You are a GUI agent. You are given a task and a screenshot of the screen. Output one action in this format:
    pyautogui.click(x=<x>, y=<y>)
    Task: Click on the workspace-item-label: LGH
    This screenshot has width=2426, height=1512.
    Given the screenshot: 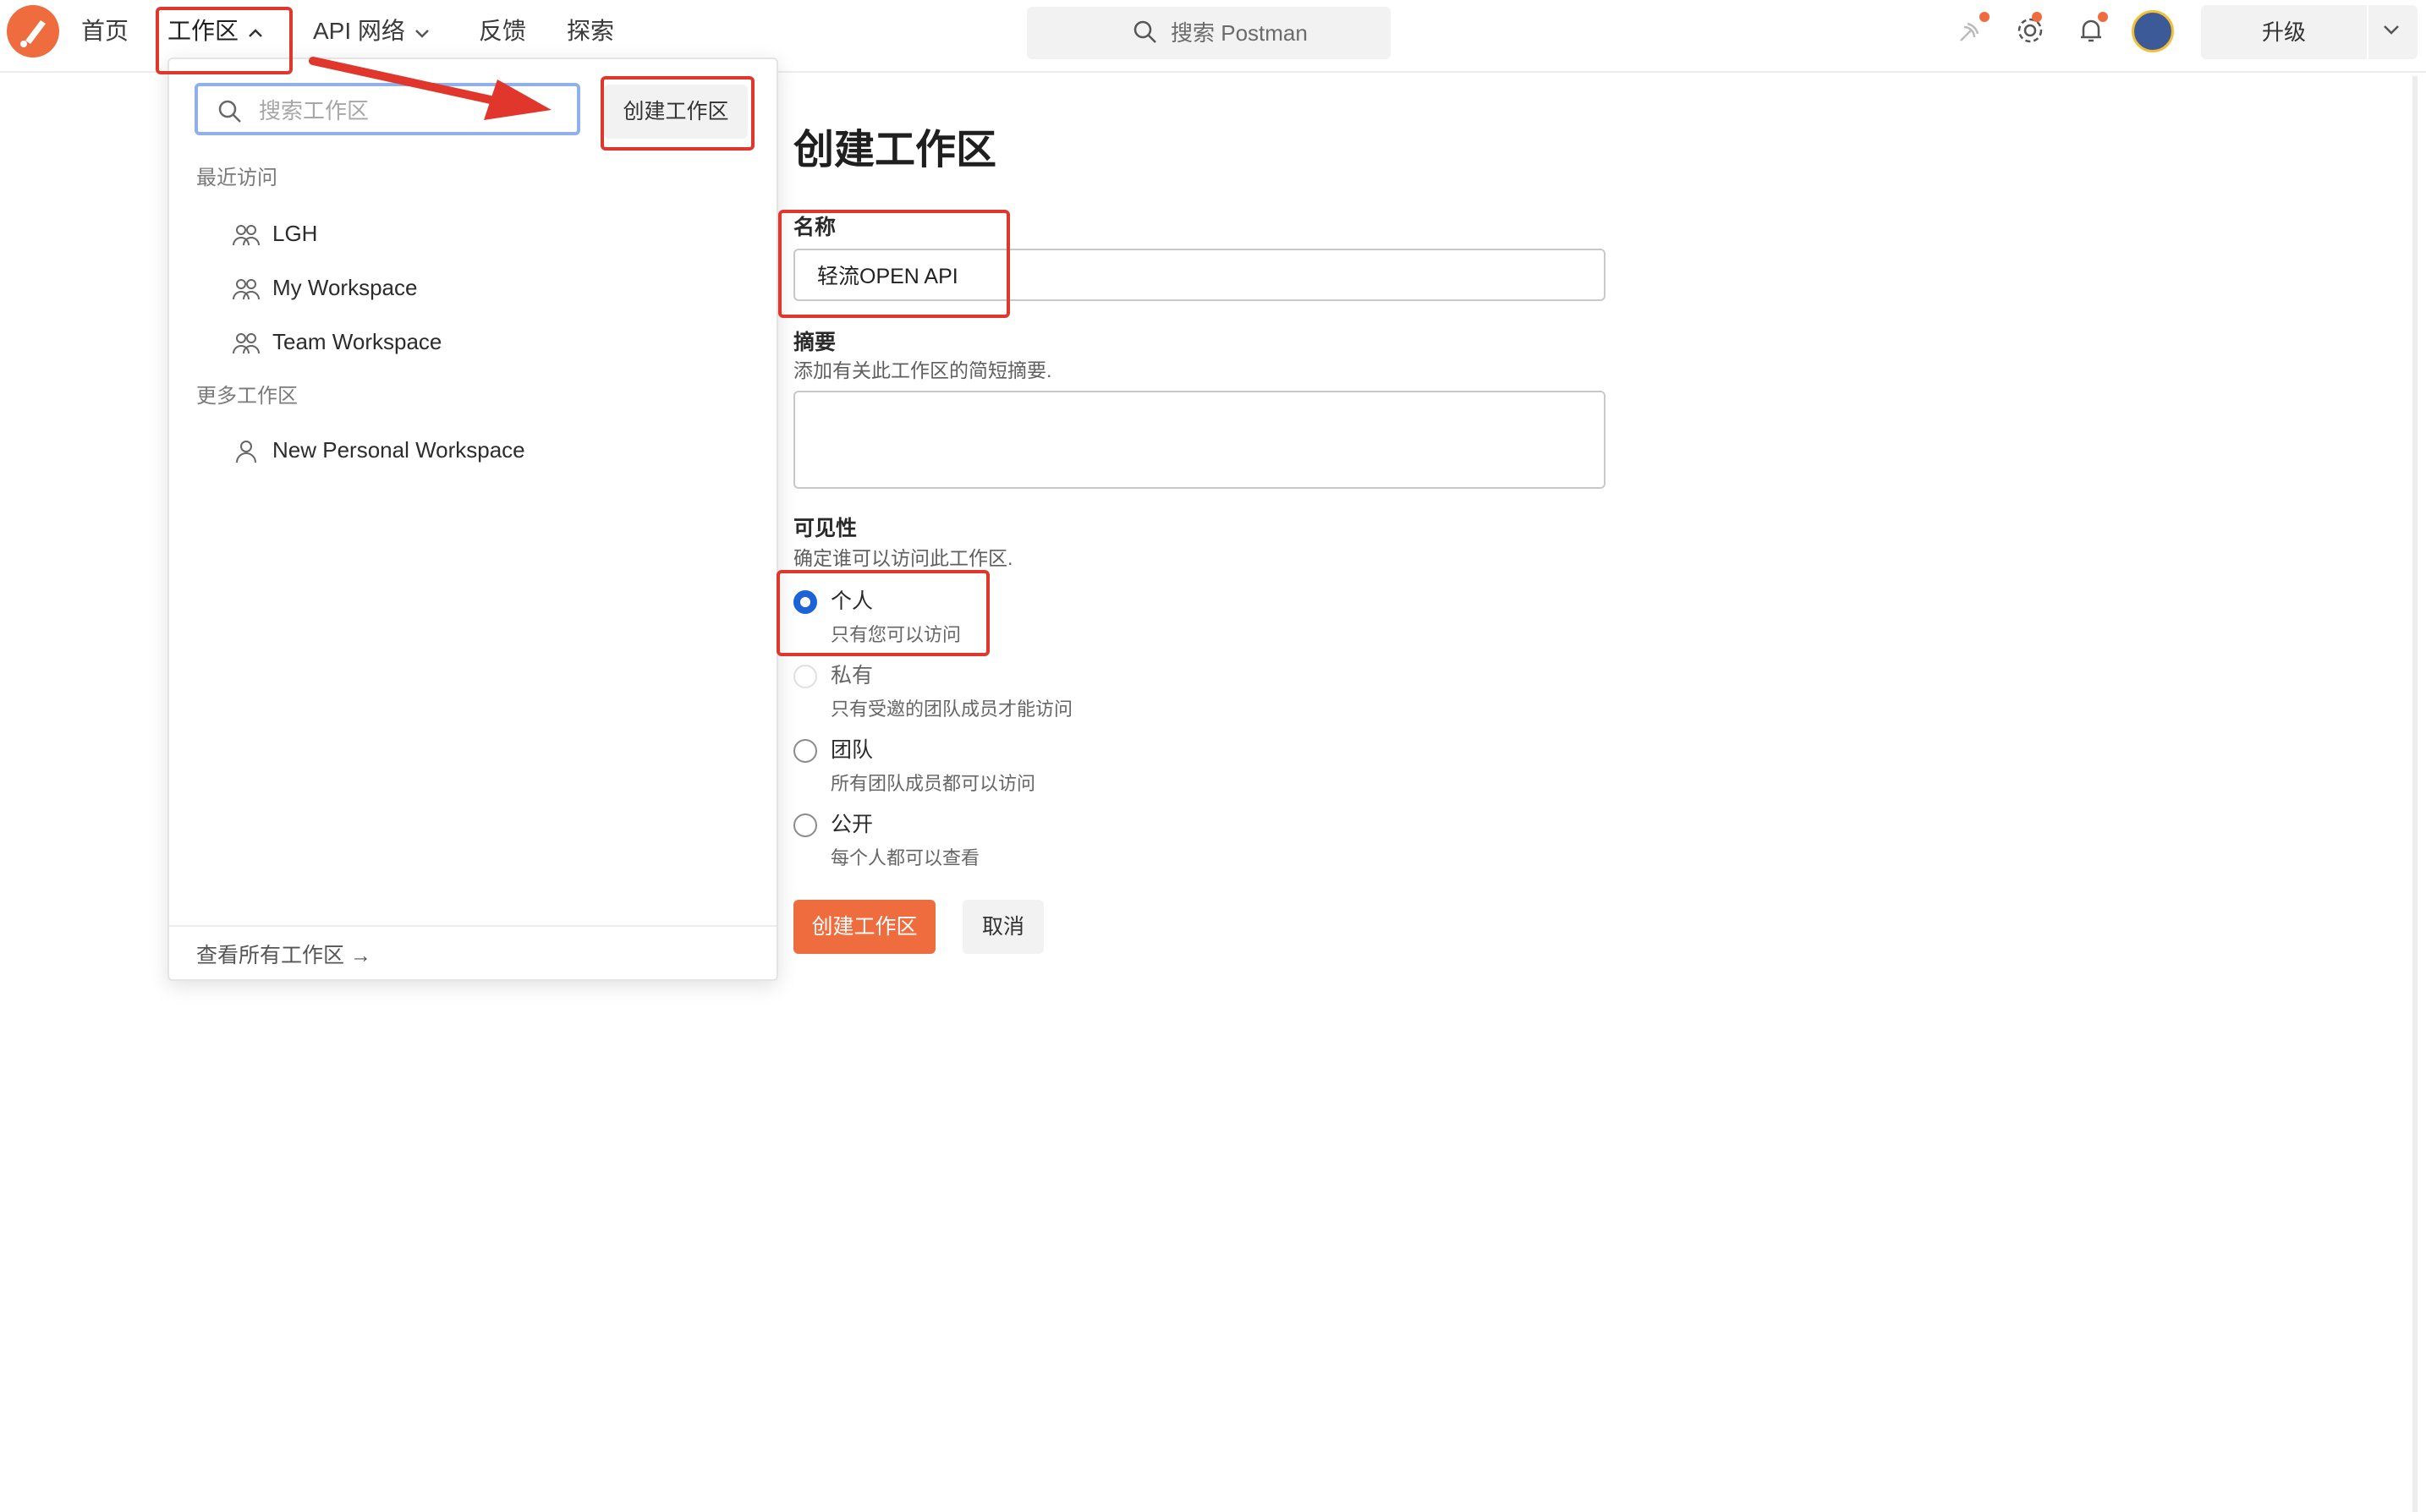 What is the action you would take?
    pyautogui.click(x=295, y=234)
    